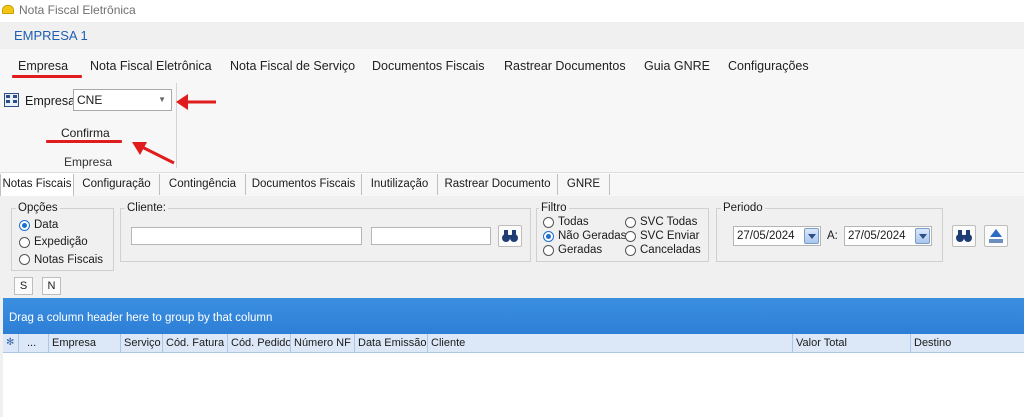 This screenshot has width=1024, height=417. What do you see at coordinates (246, 236) in the screenshot?
I see `cliente-code-input` at bounding box center [246, 236].